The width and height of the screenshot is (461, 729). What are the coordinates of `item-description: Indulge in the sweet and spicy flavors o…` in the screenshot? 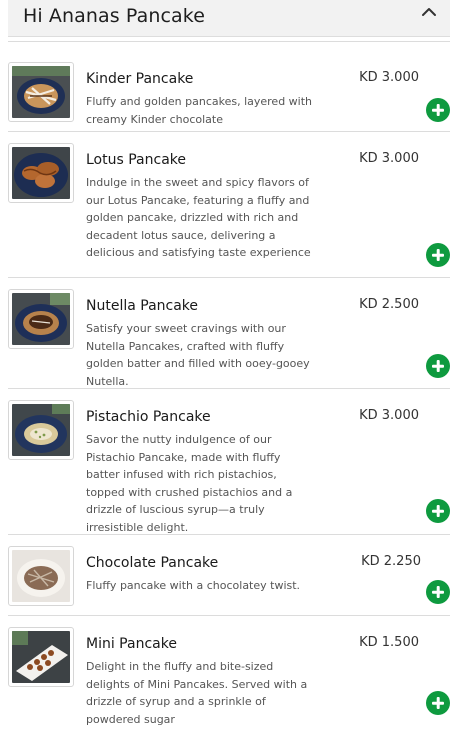 It's located at (198, 218).